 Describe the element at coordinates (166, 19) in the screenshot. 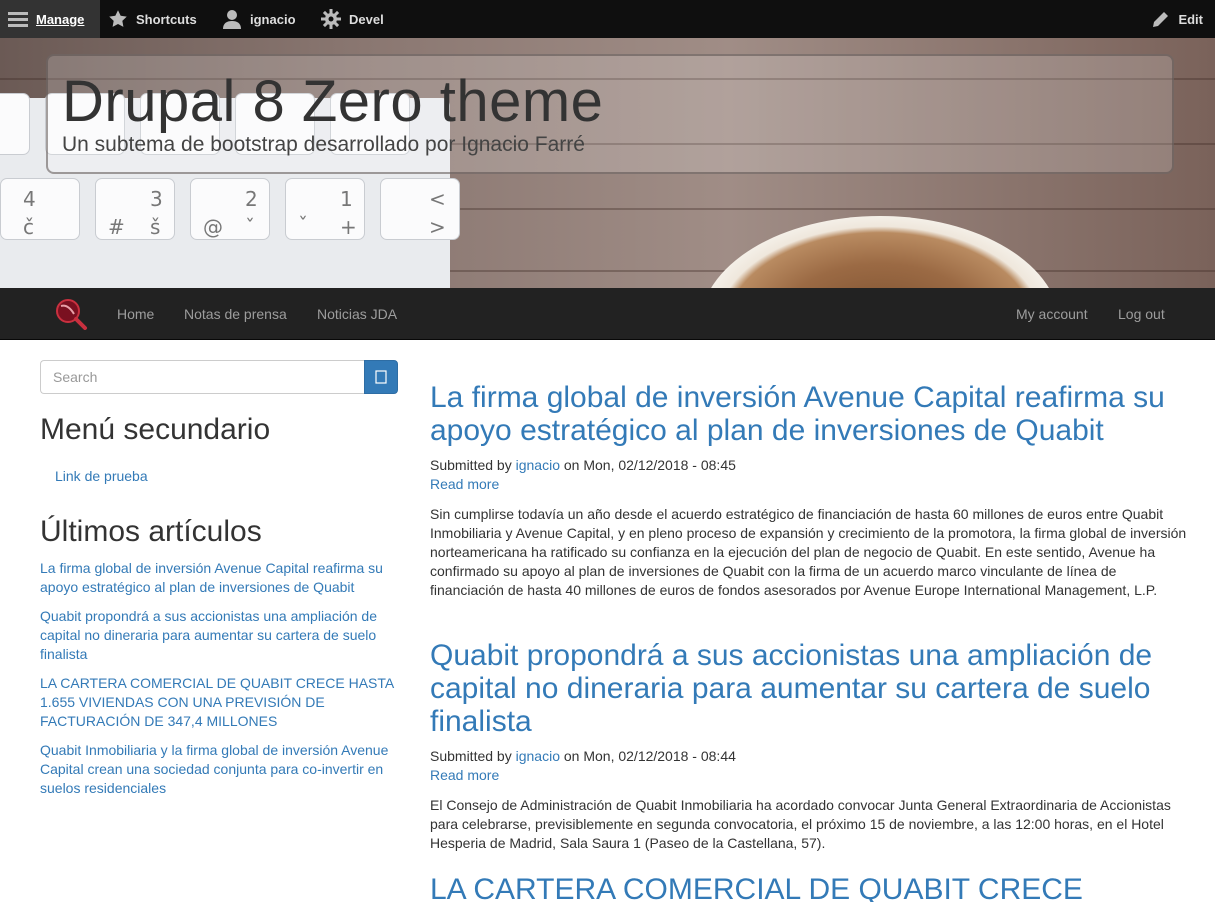

I see `shortcuts-label: Shortcuts` at that location.